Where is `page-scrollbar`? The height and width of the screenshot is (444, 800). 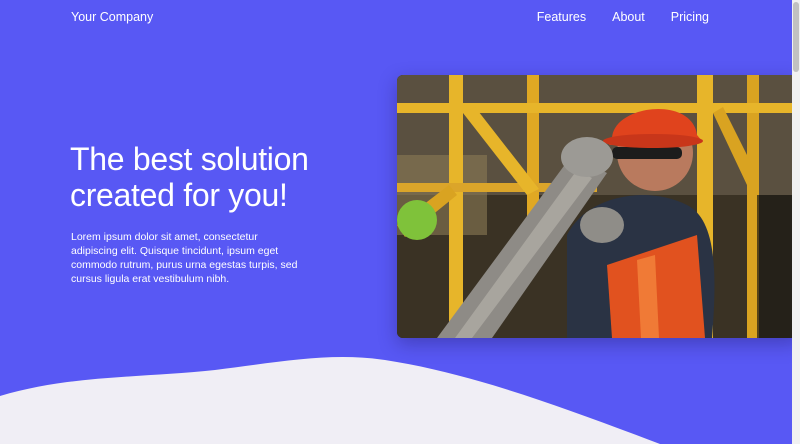 page-scrollbar is located at coordinates (796, 222).